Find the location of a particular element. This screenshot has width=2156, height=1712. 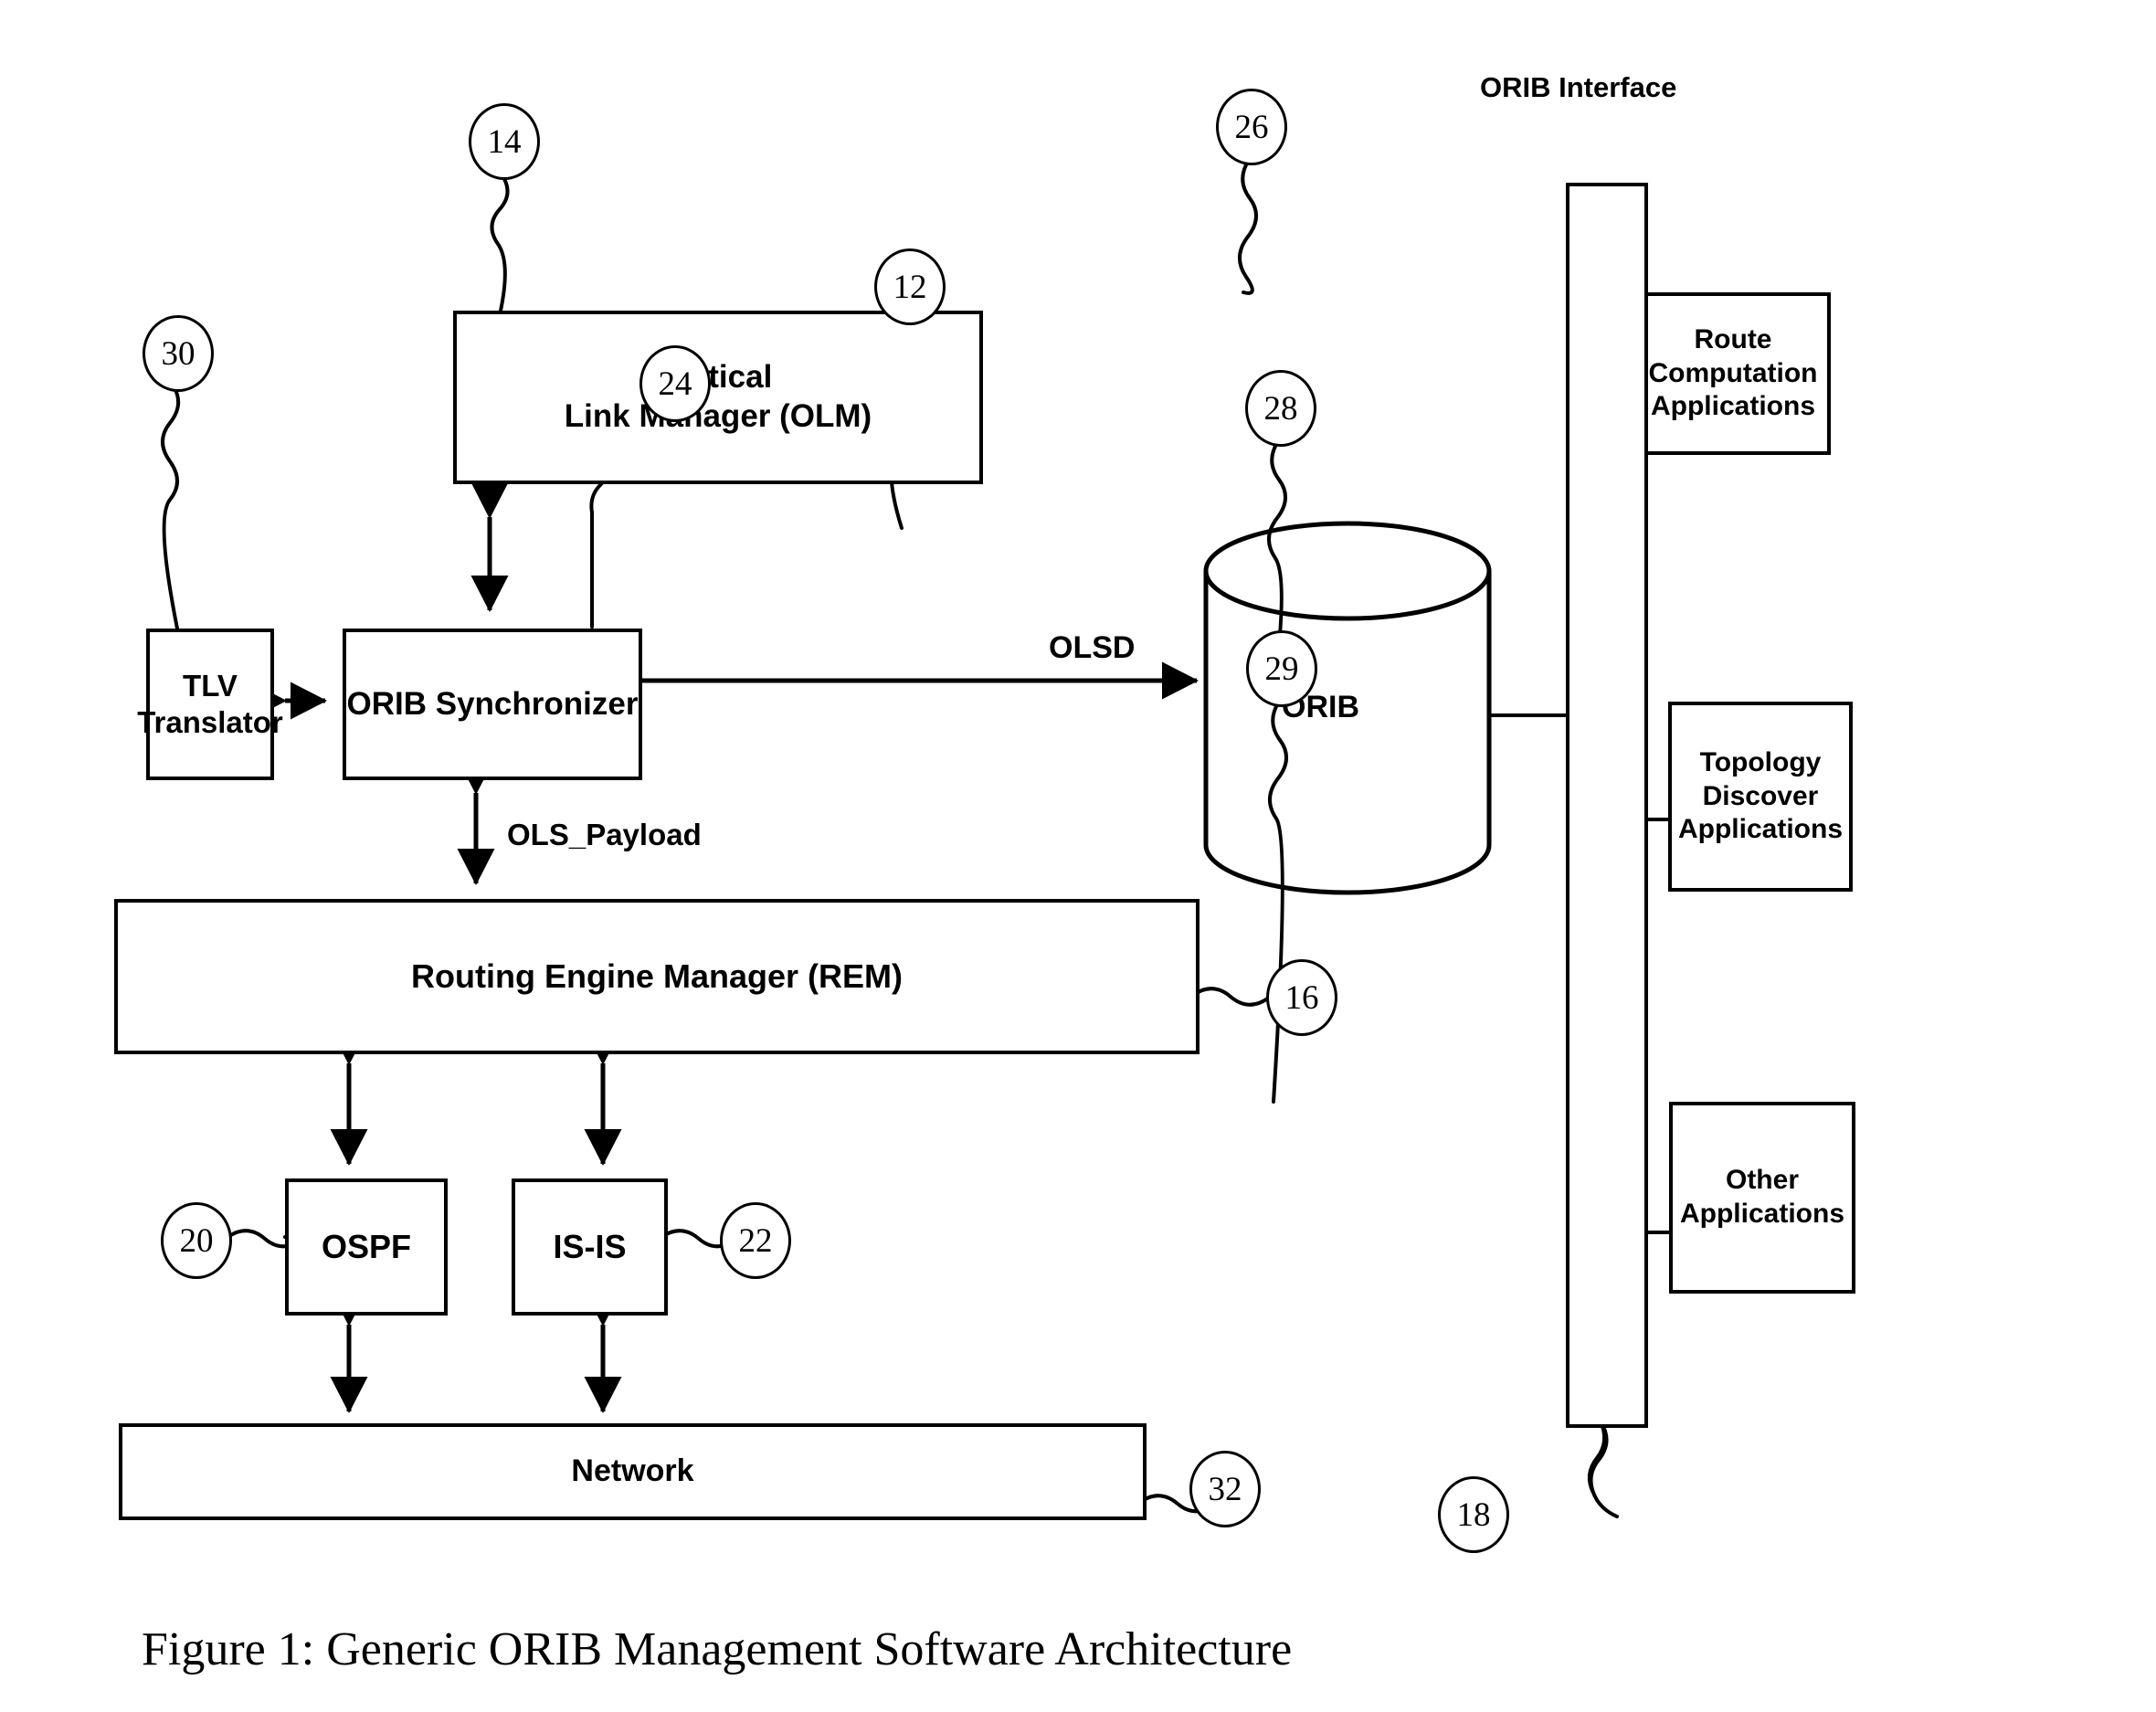

tlv-translator-box: TLV Translator is located at coordinates (210, 704).